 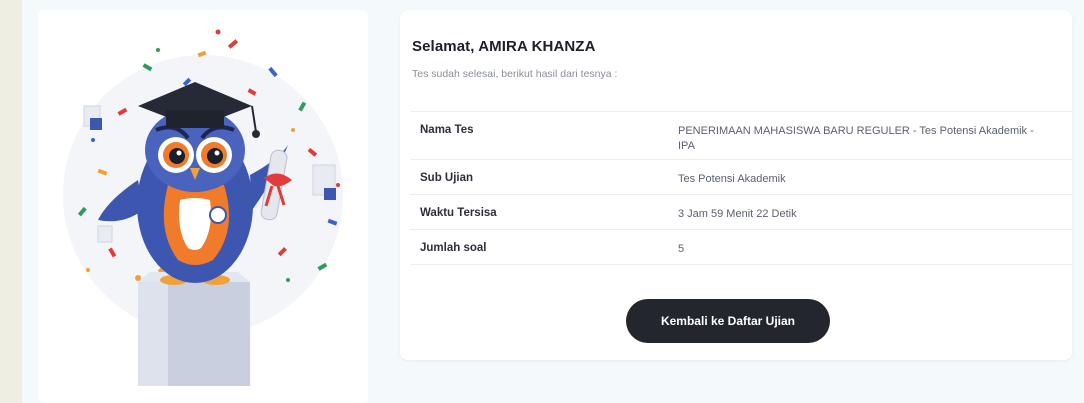 I want to click on side-strip, so click(x=11, y=201).